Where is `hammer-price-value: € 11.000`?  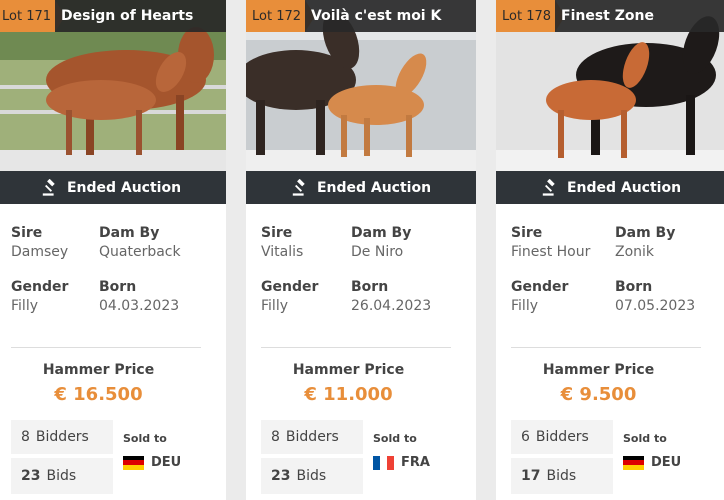
hammer-price-value: € 11.000 is located at coordinates (348, 394).